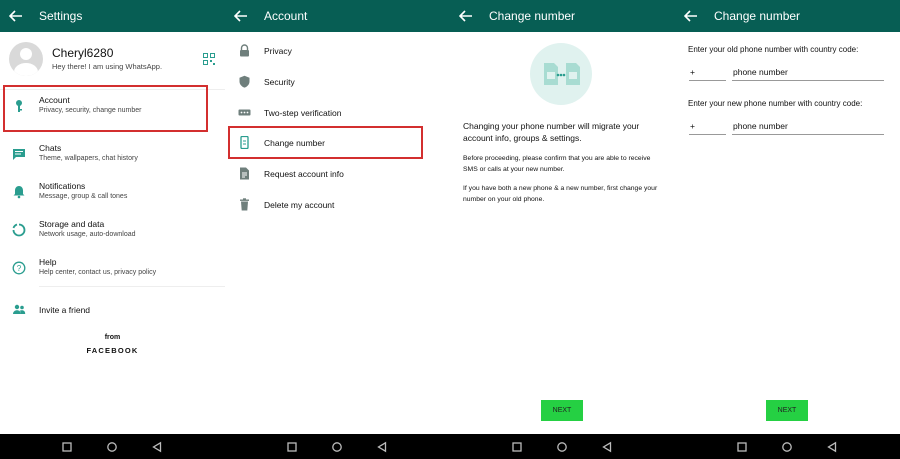 This screenshot has width=900, height=459. What do you see at coordinates (299, 205) in the screenshot?
I see `account-item-label: Delete my account` at bounding box center [299, 205].